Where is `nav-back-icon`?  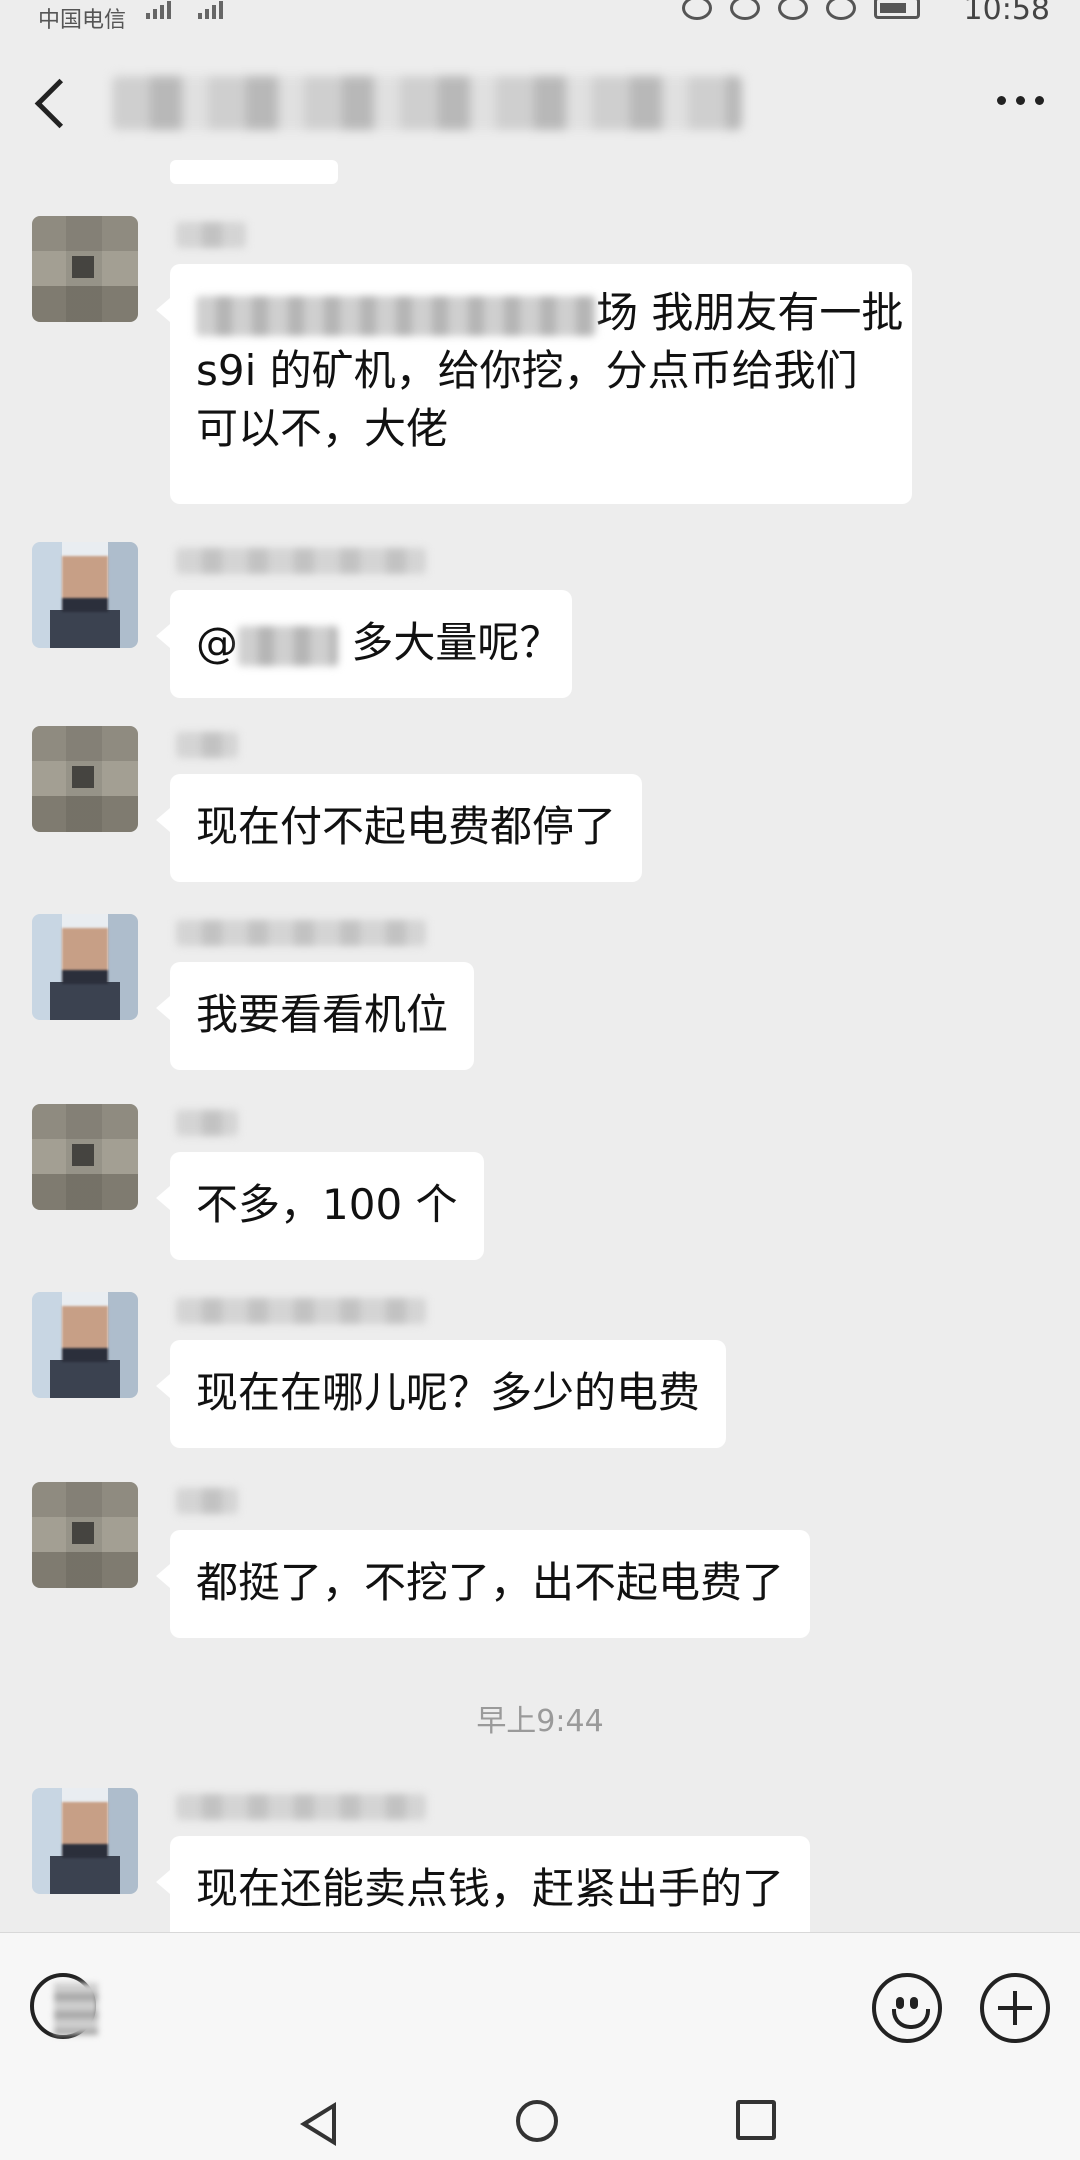 nav-back-icon is located at coordinates (318, 2124).